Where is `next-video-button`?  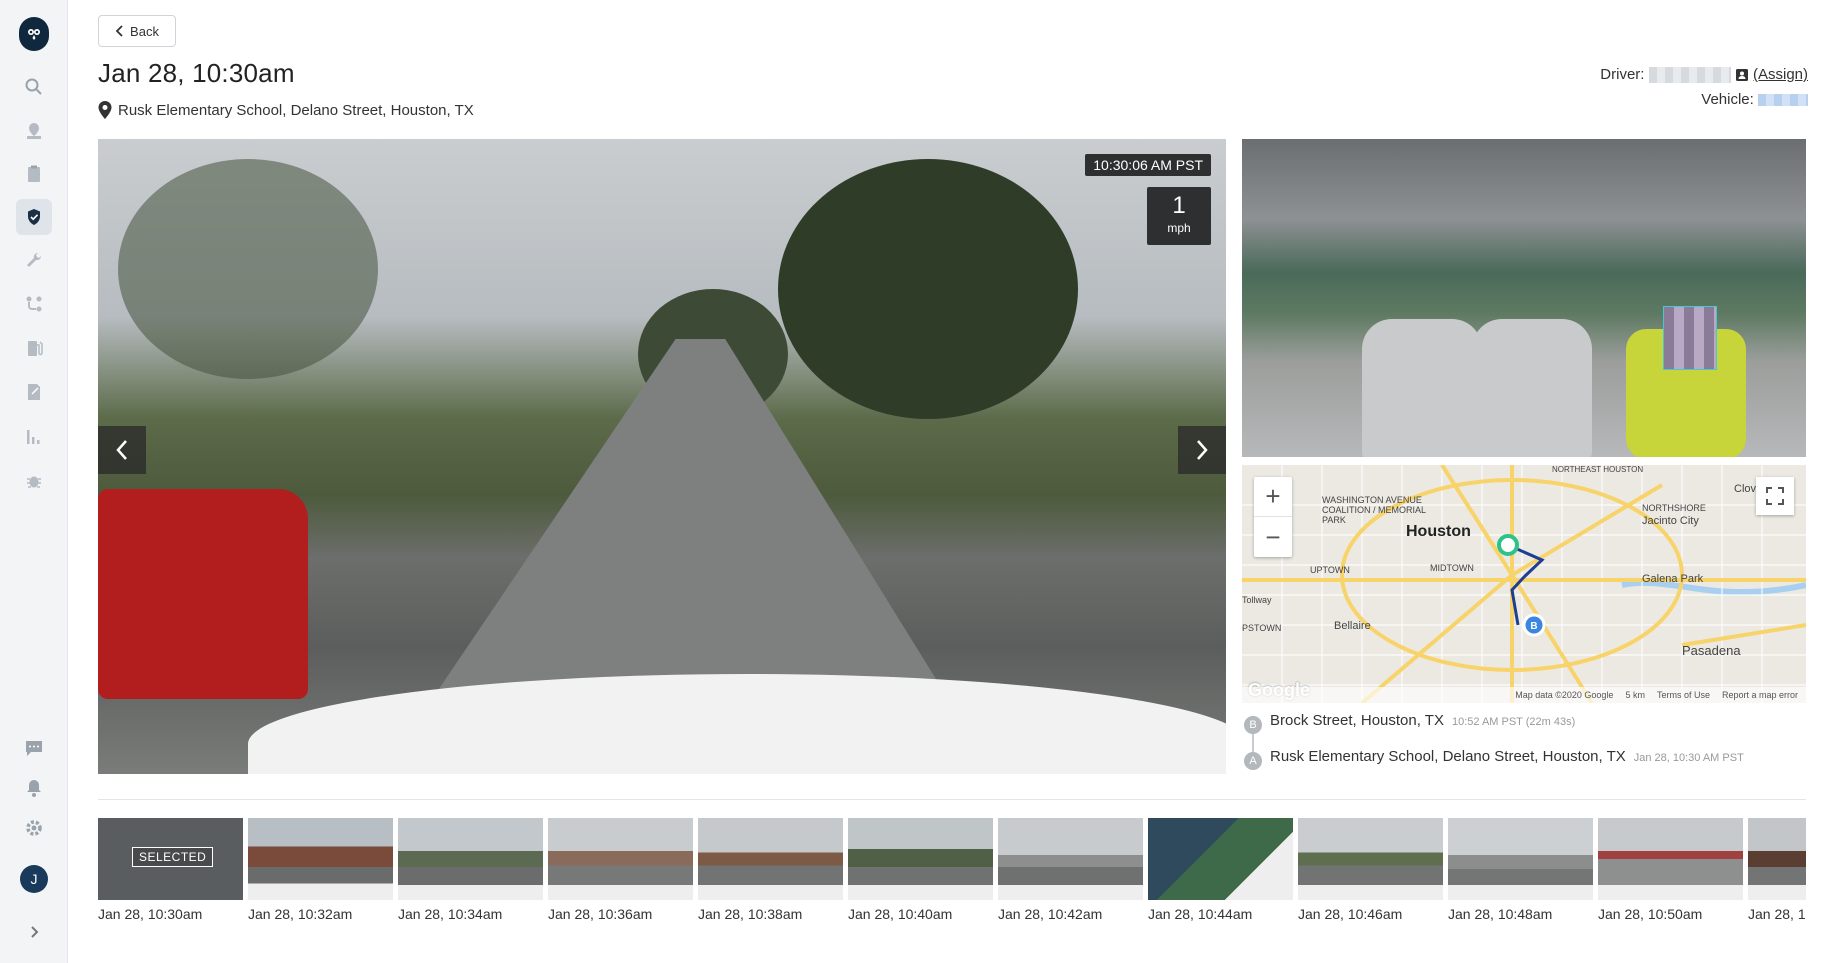
next-video-button is located at coordinates (1202, 450).